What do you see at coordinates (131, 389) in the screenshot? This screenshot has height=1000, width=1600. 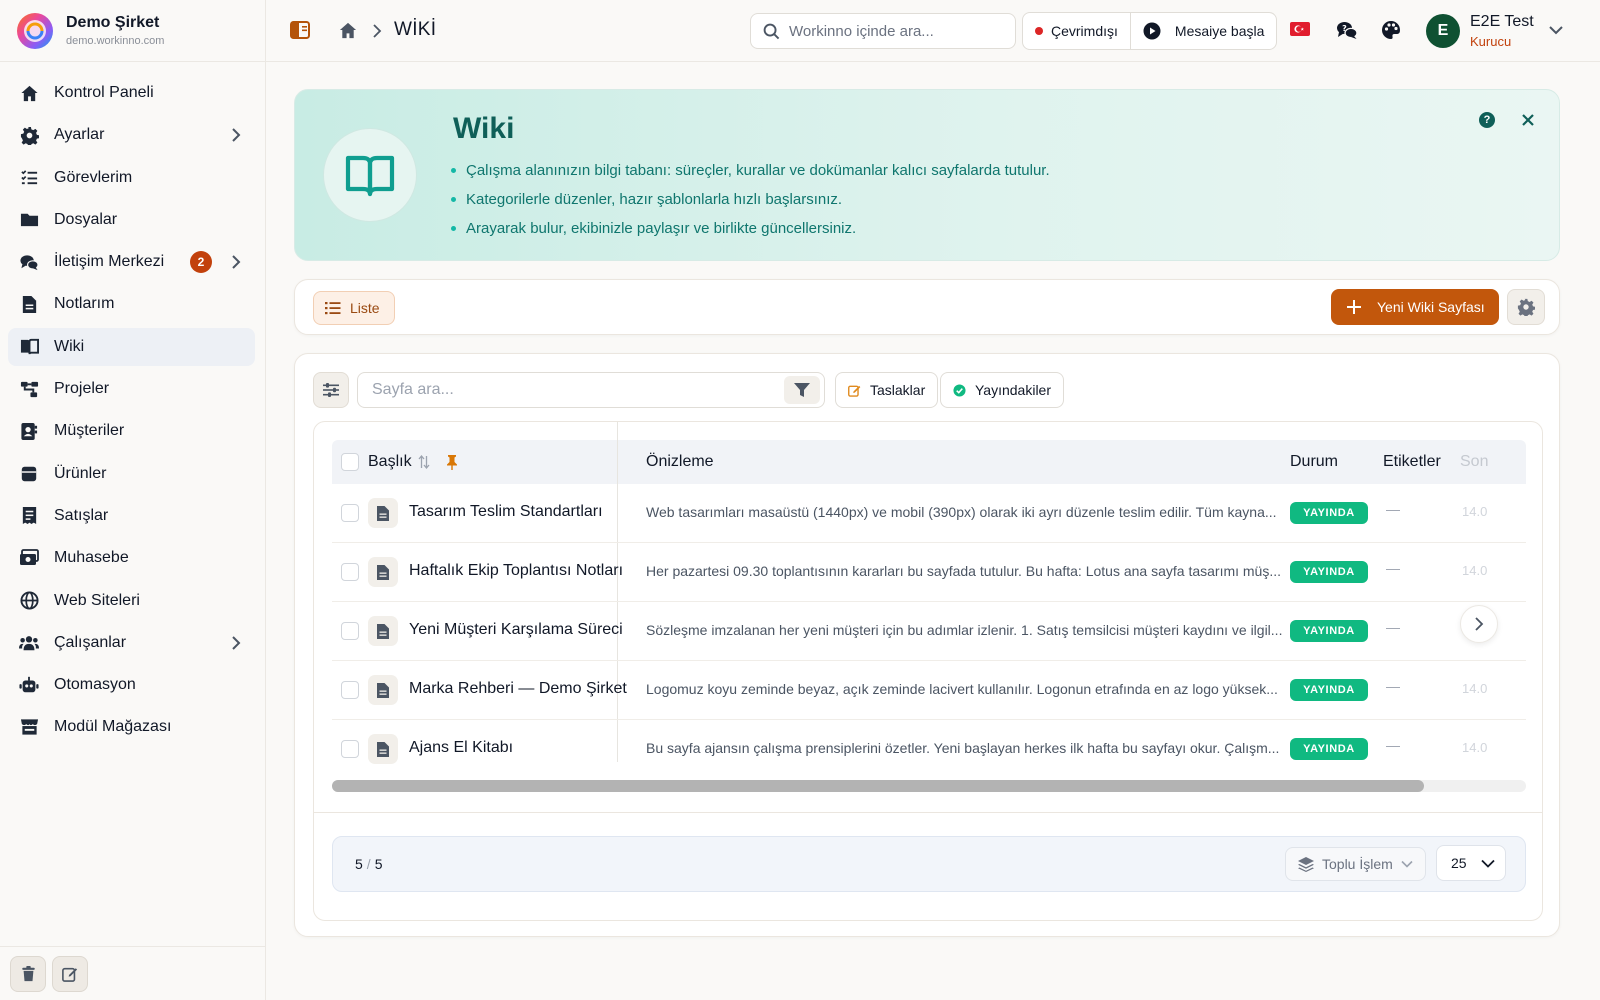 I see `sidebar-item-projects: Projeler` at bounding box center [131, 389].